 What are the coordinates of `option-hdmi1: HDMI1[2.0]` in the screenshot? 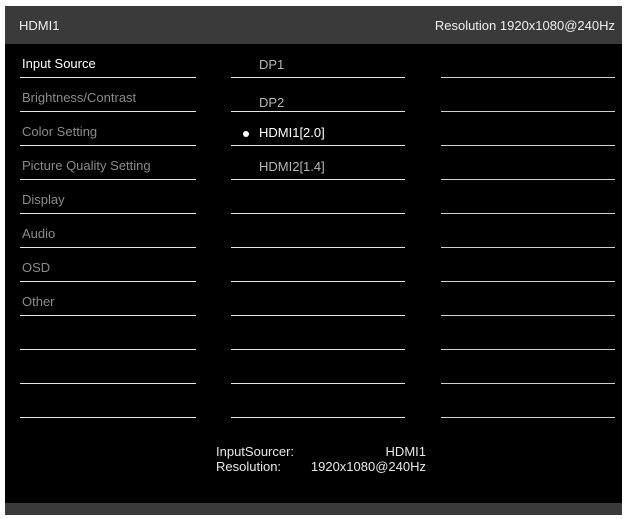 It's located at (318, 129).